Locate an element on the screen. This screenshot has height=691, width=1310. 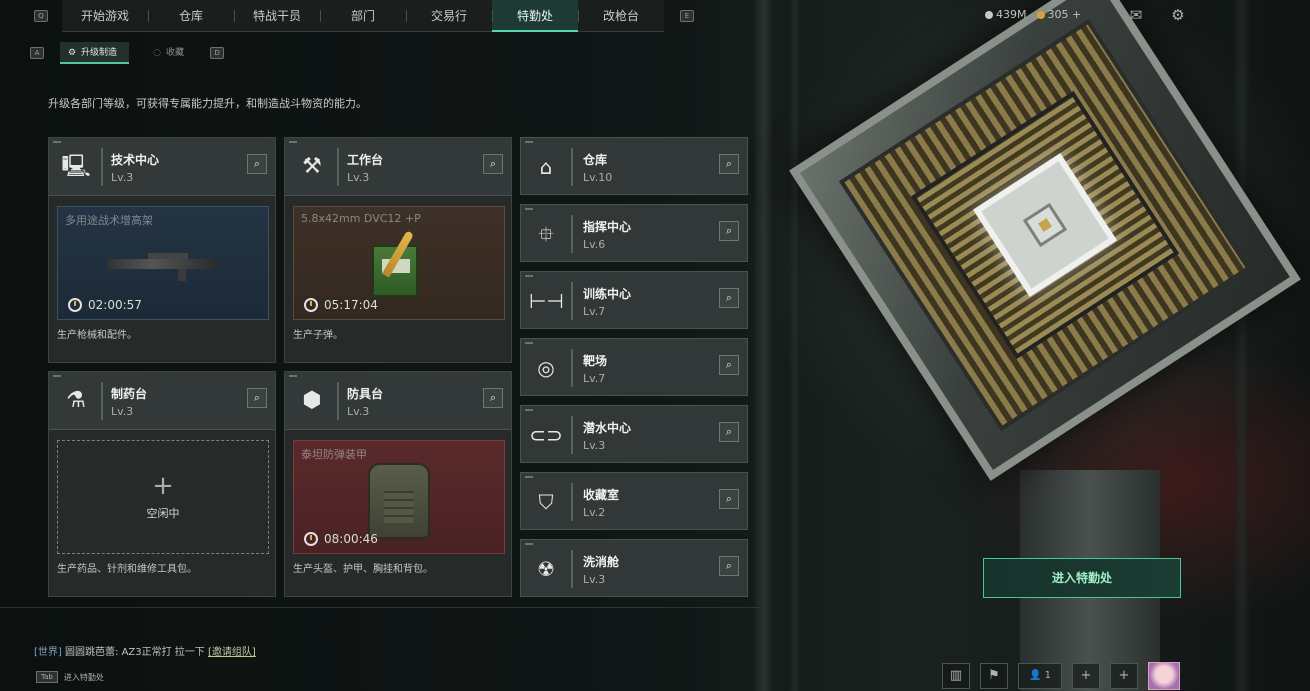
card-footer: 生产枪械和配件。 is located at coordinates (97, 335).